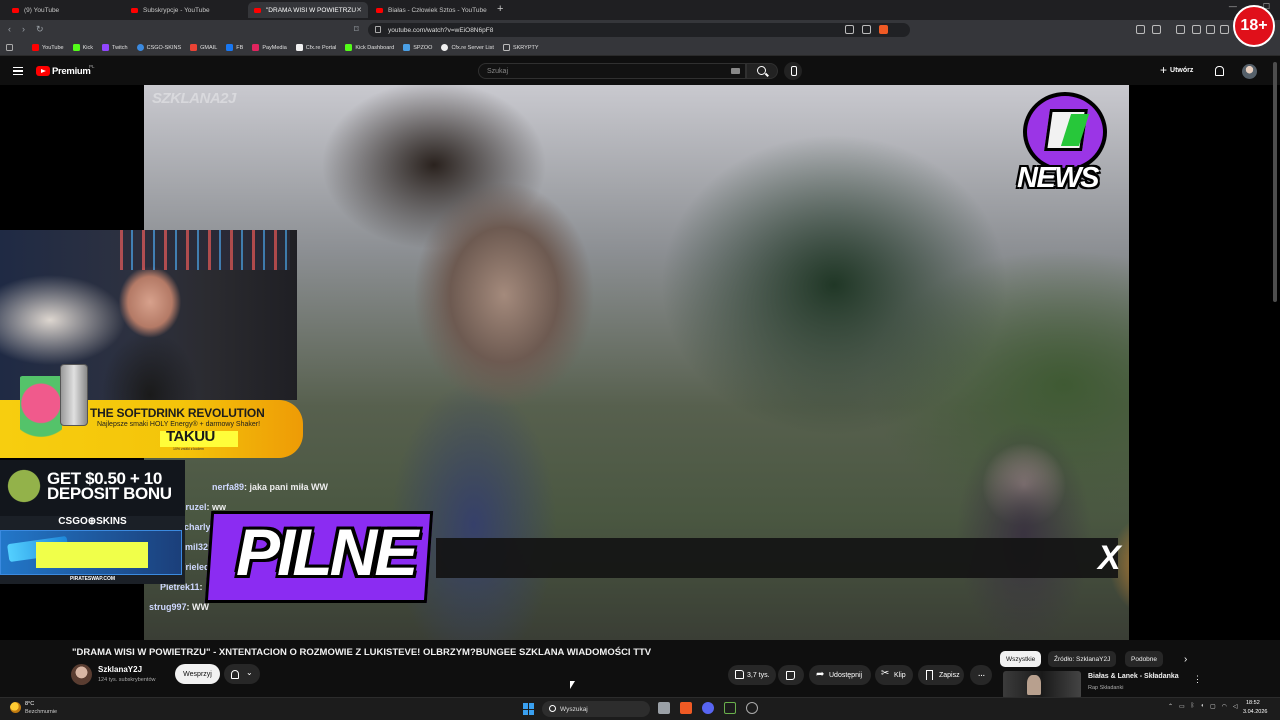 Image resolution: width=1280 pixels, height=720 pixels. I want to click on bookmark-kick: Kick, so click(82, 47).